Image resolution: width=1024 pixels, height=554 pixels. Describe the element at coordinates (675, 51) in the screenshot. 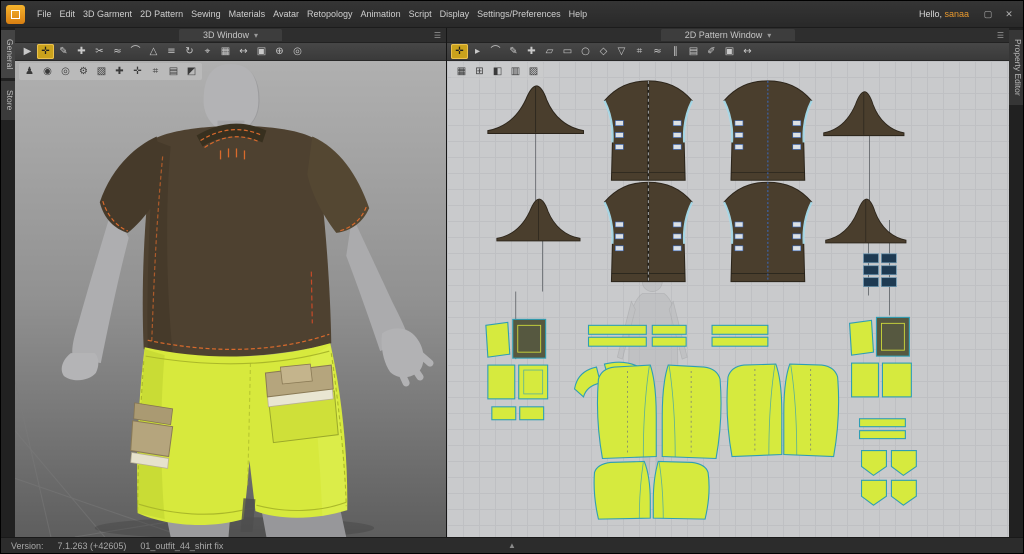

I see `free-sewing-2d-tool: ∥` at that location.